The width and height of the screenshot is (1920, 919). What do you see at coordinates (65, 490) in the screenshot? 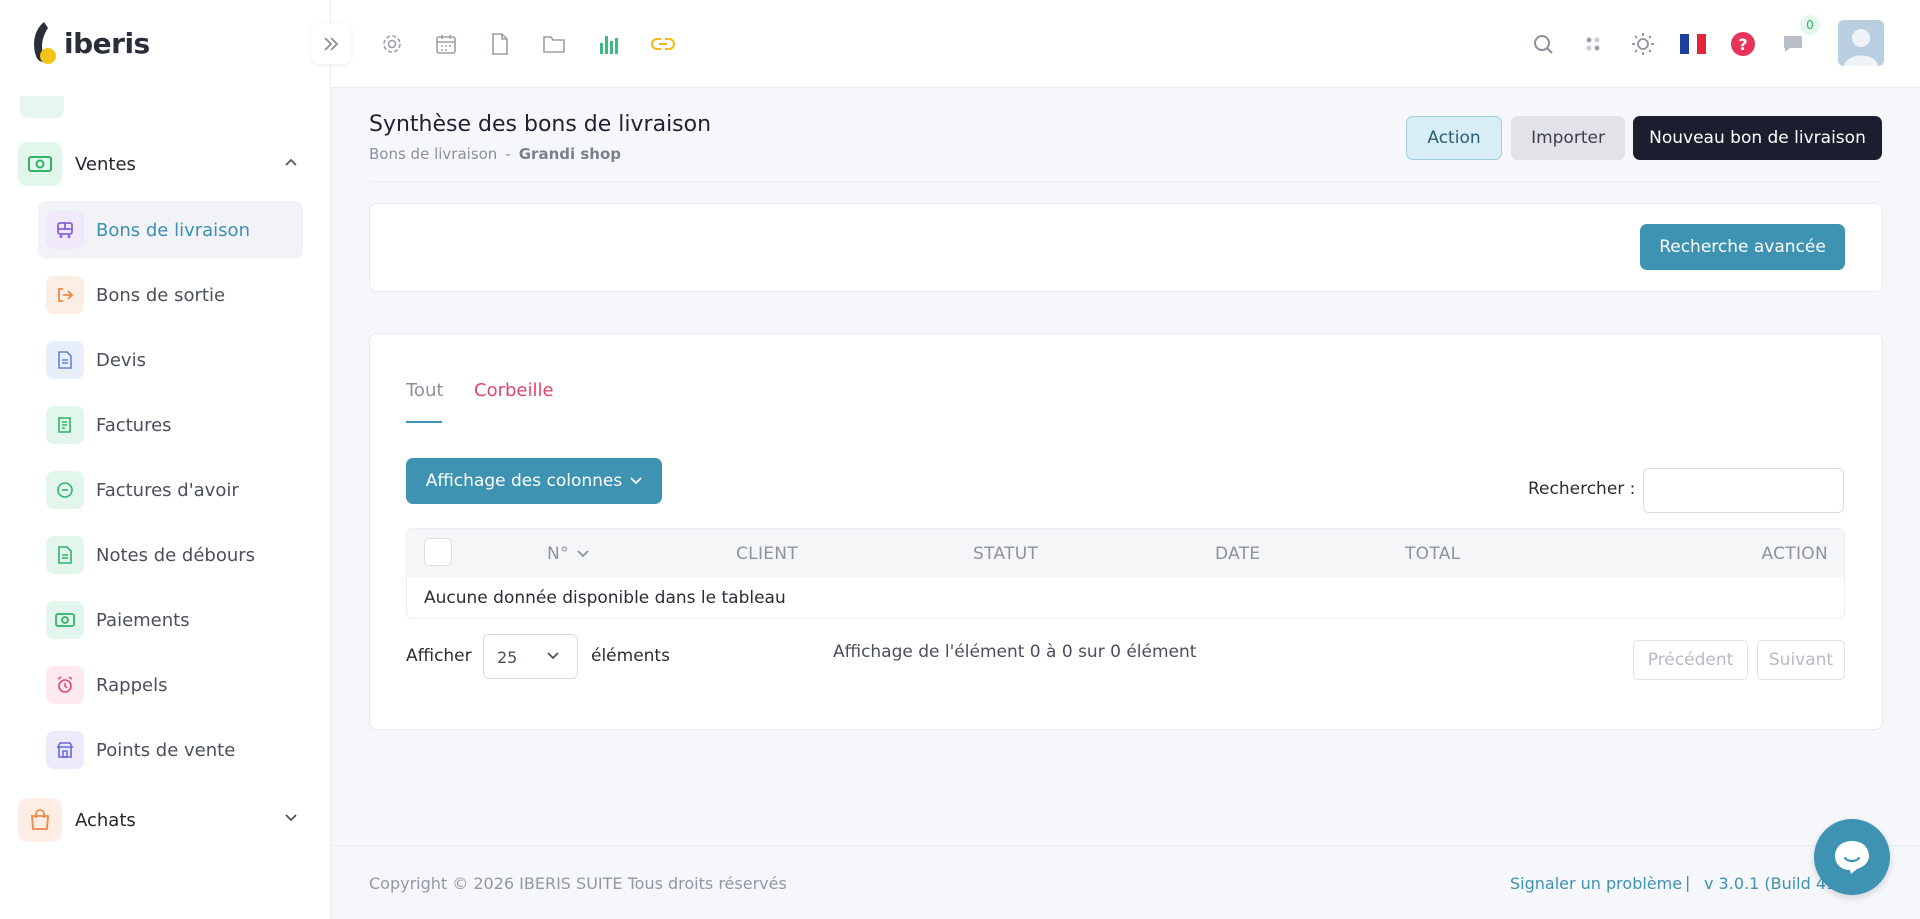
I see `minus-circle-icon` at bounding box center [65, 490].